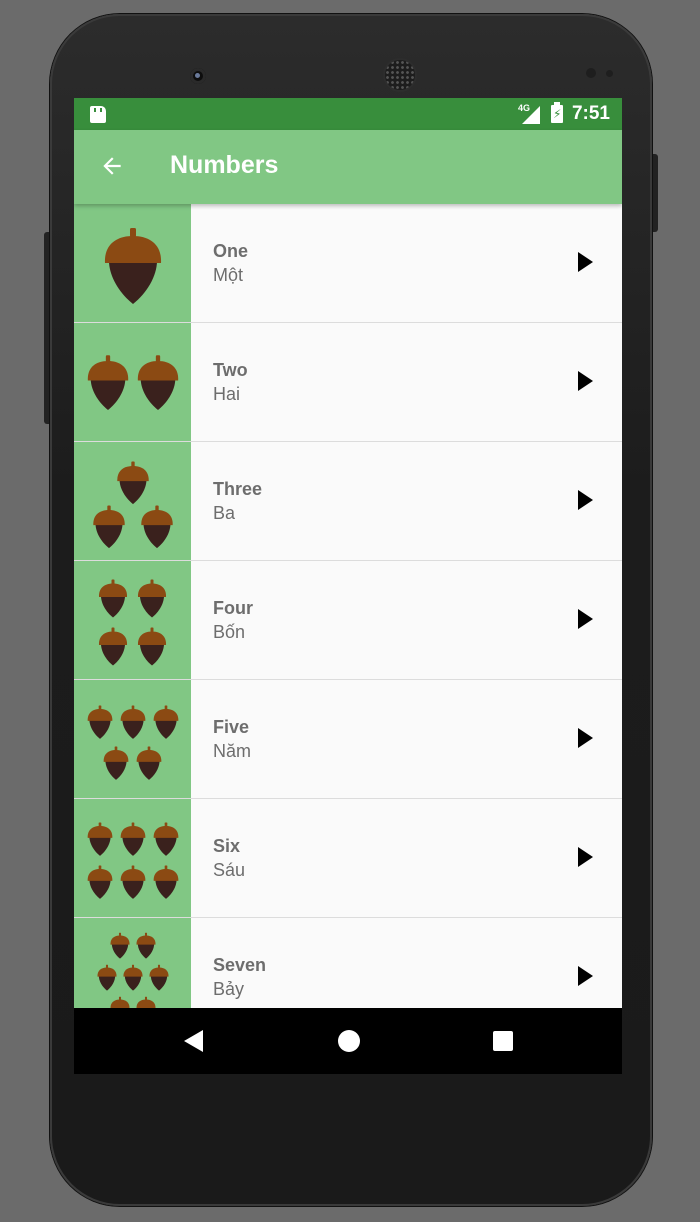 This screenshot has width=700, height=1222. I want to click on speaker-grille, so click(400, 75).